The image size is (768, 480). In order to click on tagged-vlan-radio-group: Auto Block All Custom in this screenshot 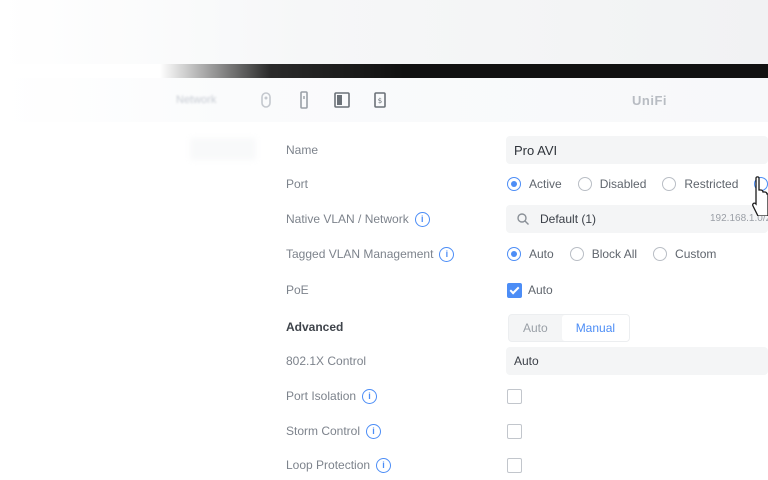, I will do `click(619, 254)`.